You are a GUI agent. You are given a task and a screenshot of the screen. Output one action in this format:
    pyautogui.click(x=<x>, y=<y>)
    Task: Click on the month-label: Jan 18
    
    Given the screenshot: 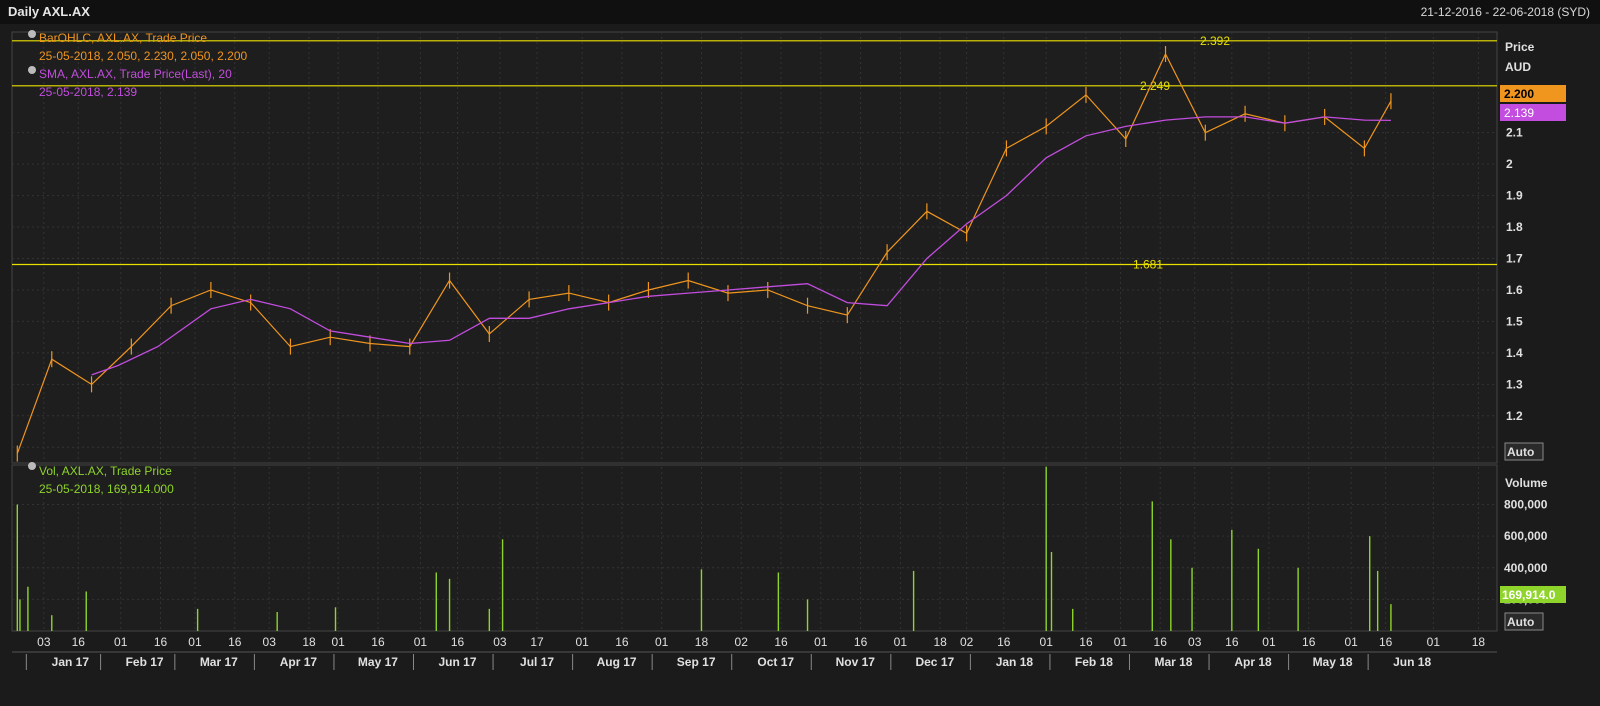 What is the action you would take?
    pyautogui.click(x=1015, y=662)
    